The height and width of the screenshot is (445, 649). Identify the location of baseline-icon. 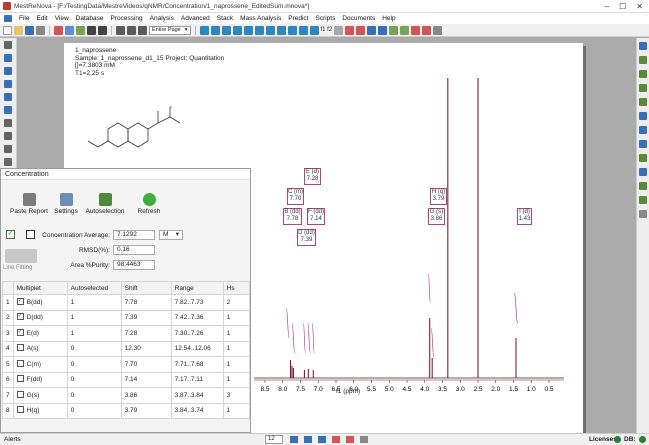
(303, 30).